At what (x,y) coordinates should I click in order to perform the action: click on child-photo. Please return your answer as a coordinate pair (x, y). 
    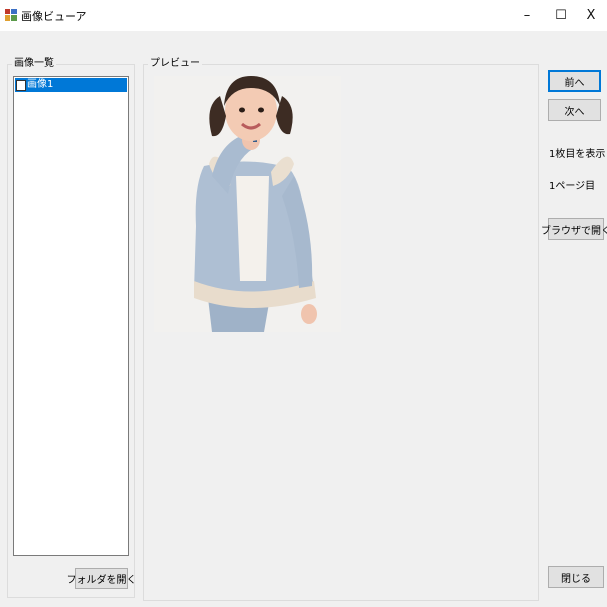
    Looking at the image, I should click on (247, 204).